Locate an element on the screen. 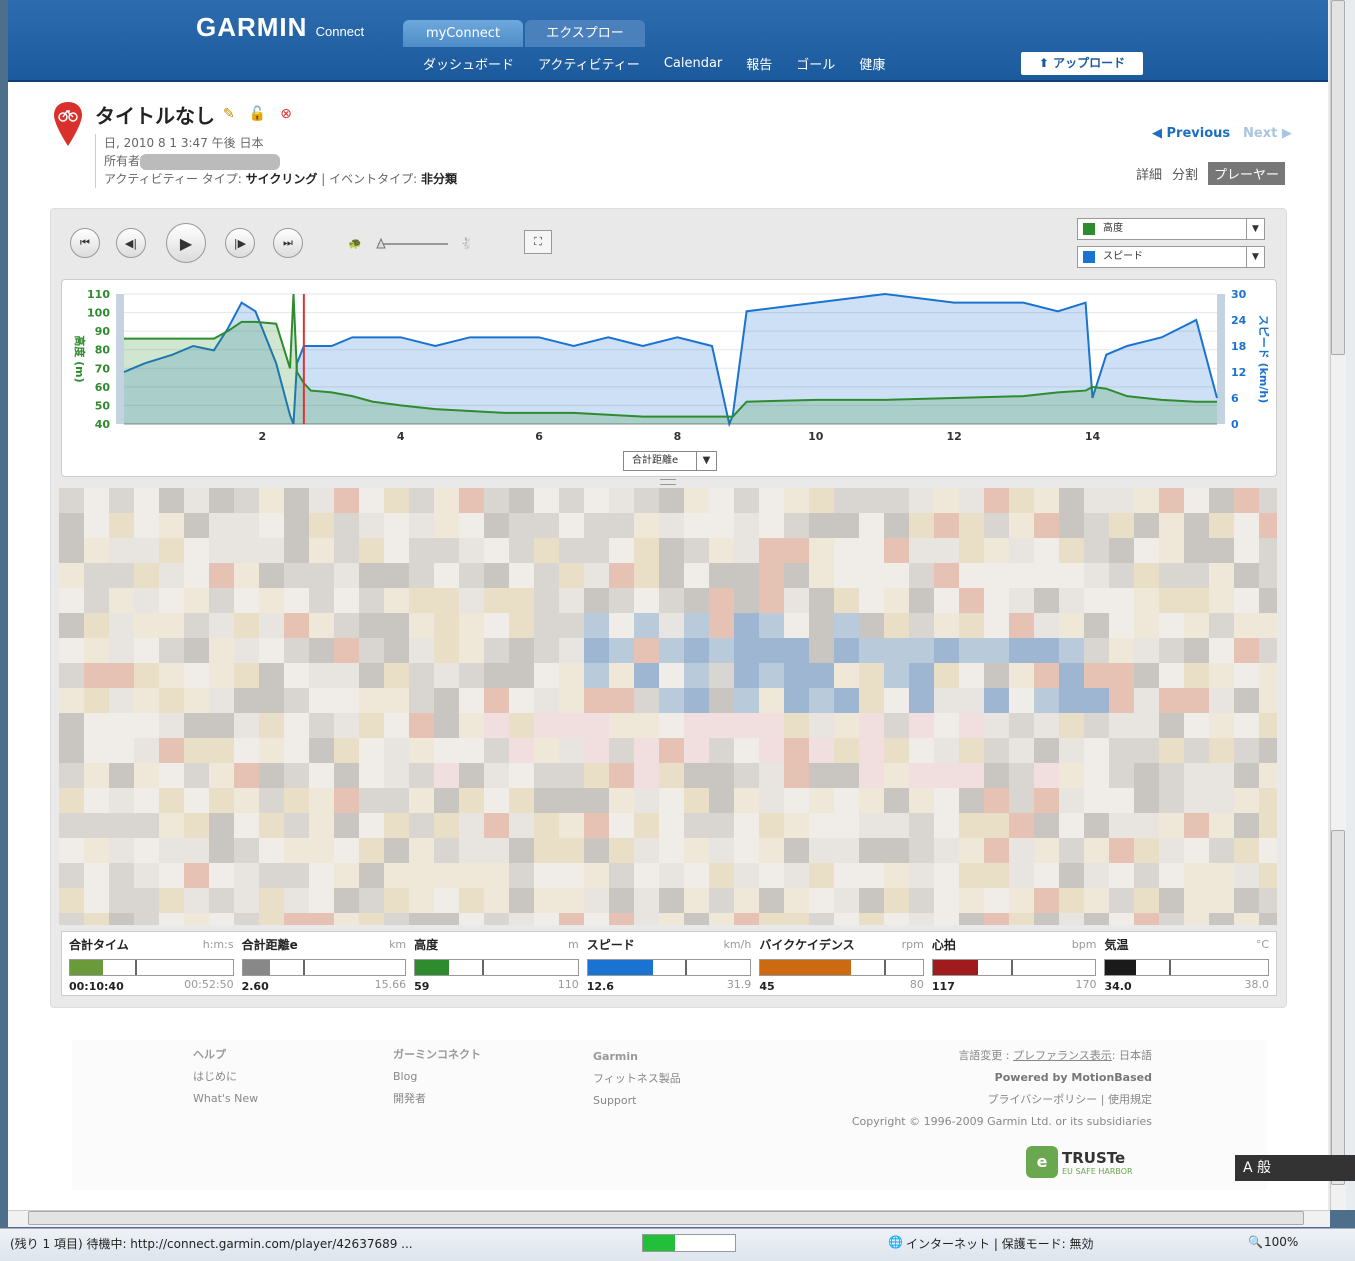  skip-start-button: ⏮ is located at coordinates (85, 243).